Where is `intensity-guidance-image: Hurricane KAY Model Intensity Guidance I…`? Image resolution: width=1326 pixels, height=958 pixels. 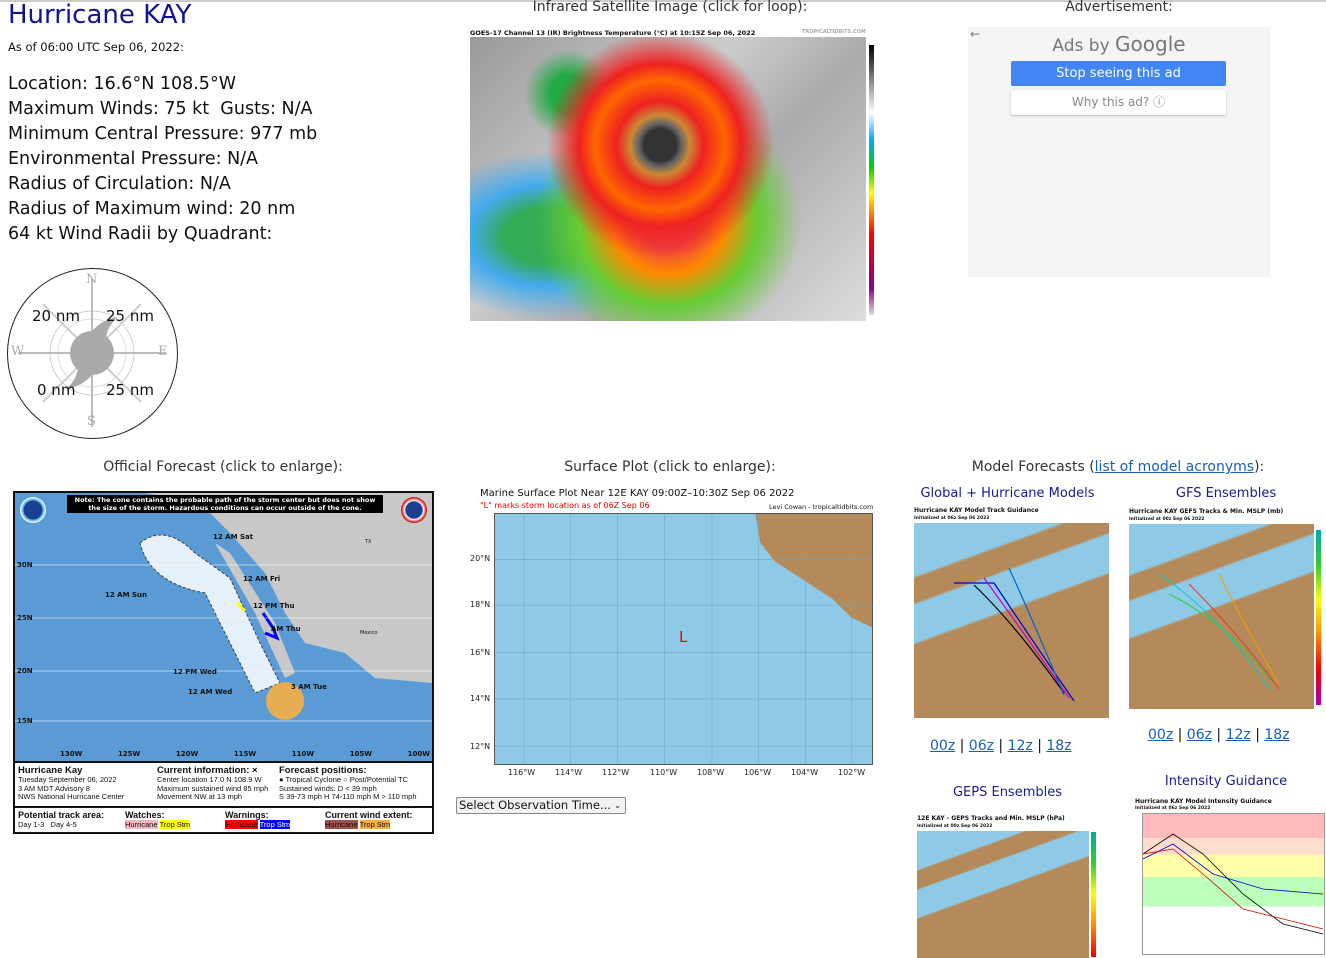 intensity-guidance-image: Hurricane KAY Model Intensity Guidance I… is located at coordinates (1228, 876).